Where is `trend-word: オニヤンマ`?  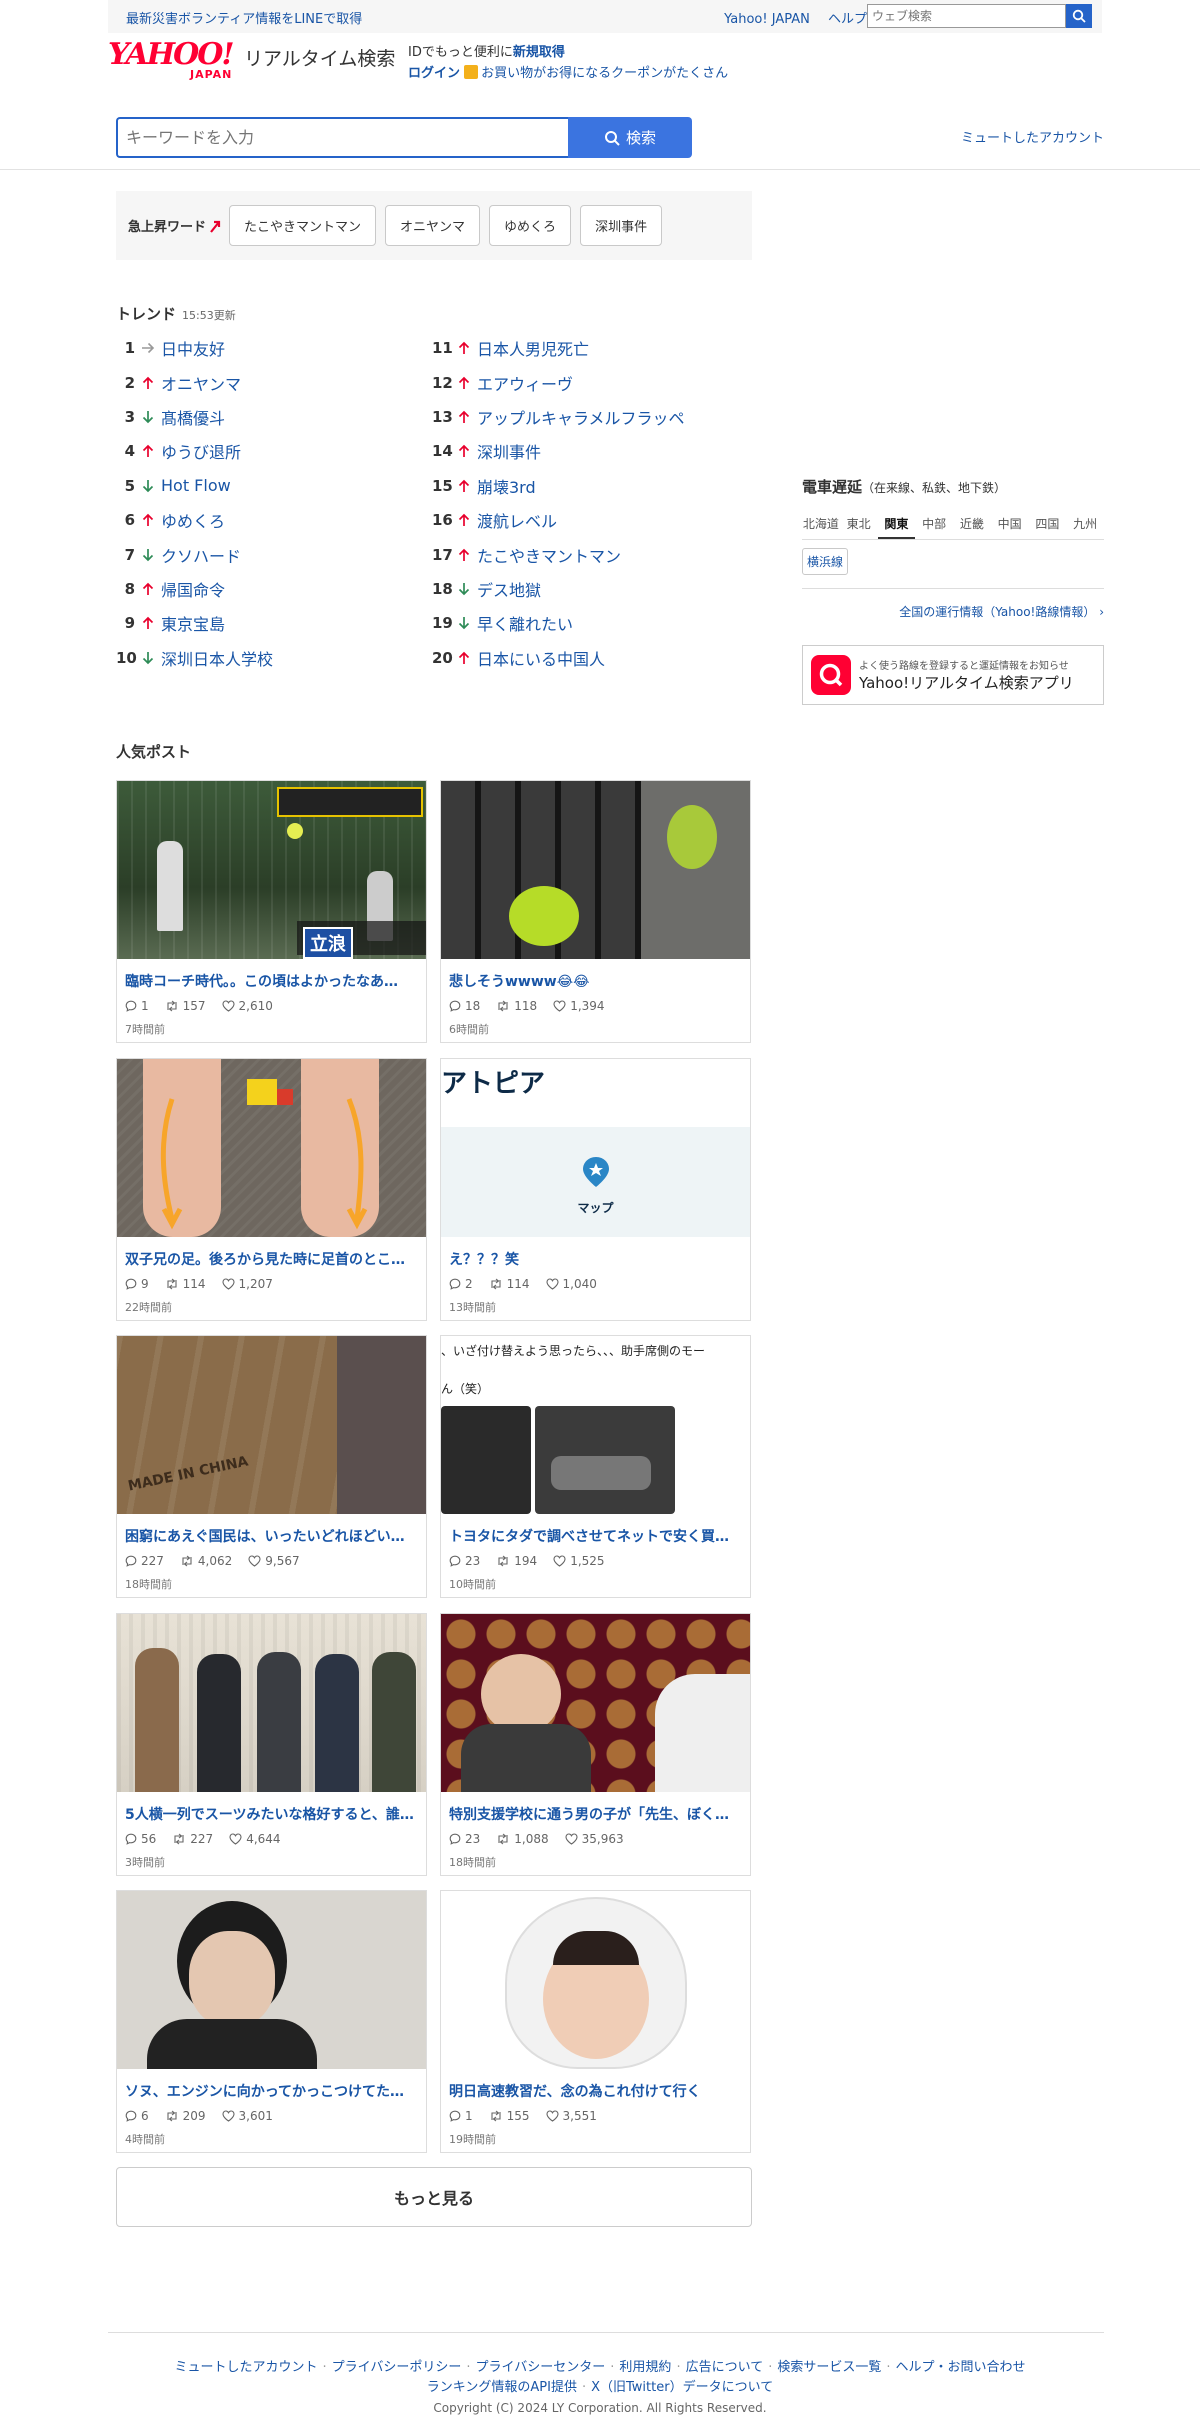 trend-word: オニヤンマ is located at coordinates (201, 383).